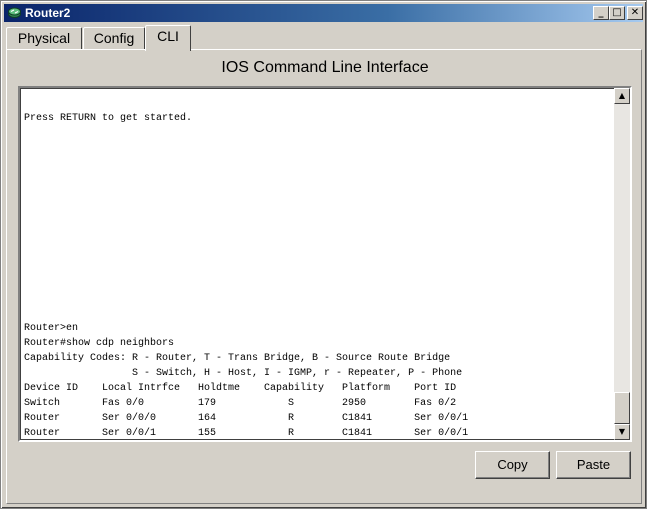 This screenshot has height=509, width=647. I want to click on scroll-down-icon: ▼, so click(622, 432).